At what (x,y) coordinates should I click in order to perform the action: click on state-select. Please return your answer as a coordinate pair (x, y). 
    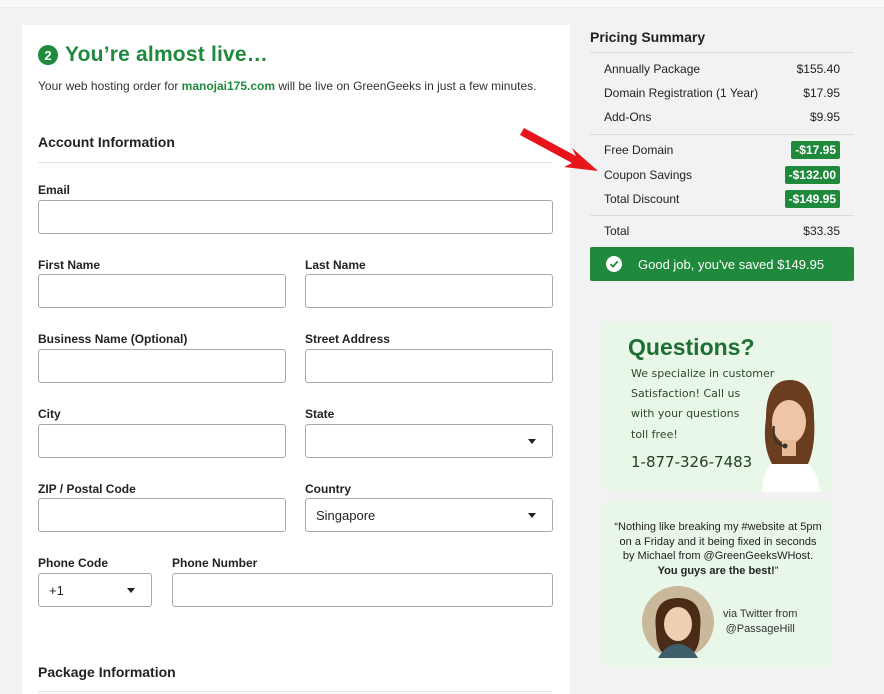
    Looking at the image, I should click on (429, 441).